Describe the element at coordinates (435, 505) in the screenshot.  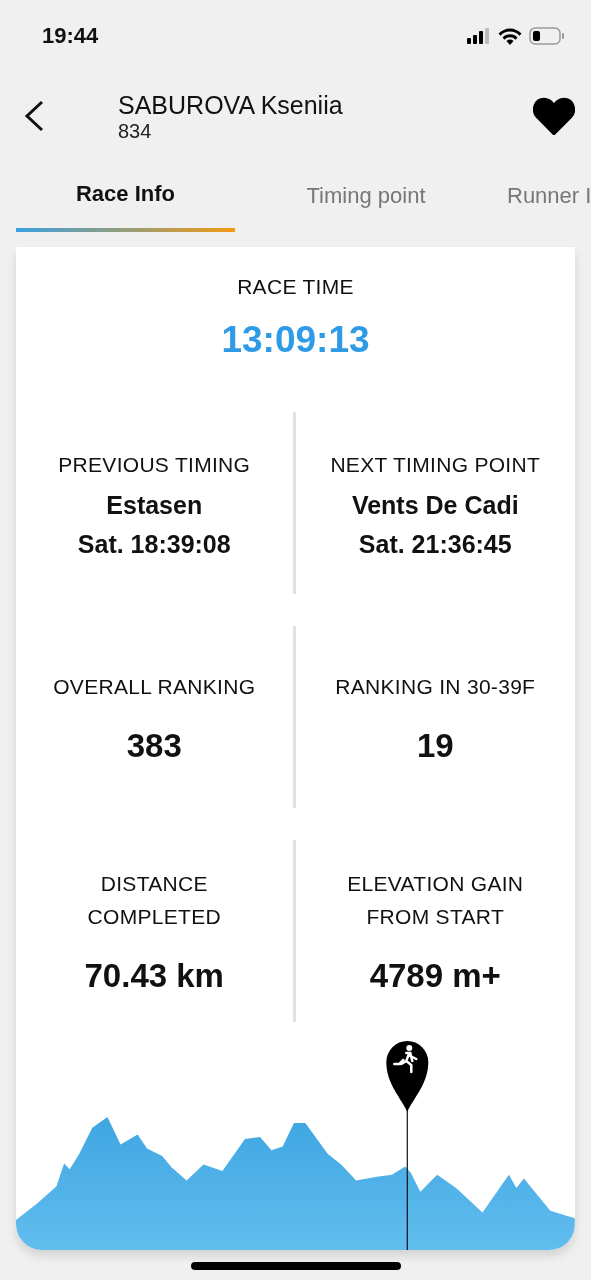
I see `place-name: Vents De Cadi` at that location.